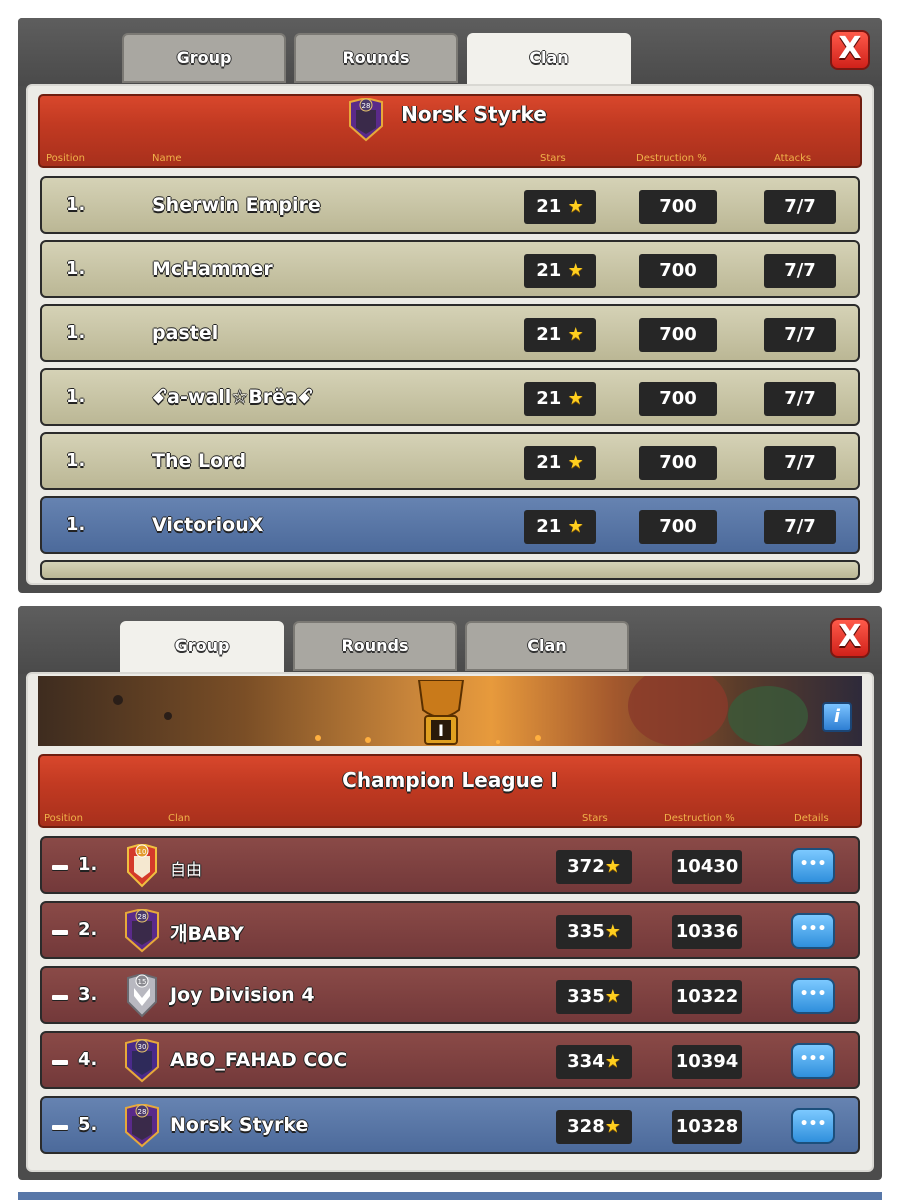 The height and width of the screenshot is (1200, 901). Describe the element at coordinates (142, 1126) in the screenshot. I see `clan-badge-icon: 28` at that location.